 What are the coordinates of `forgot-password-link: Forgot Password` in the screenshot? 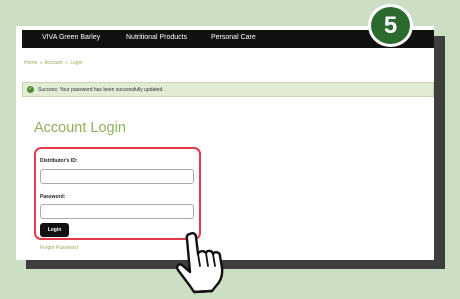 It's located at (59, 248).